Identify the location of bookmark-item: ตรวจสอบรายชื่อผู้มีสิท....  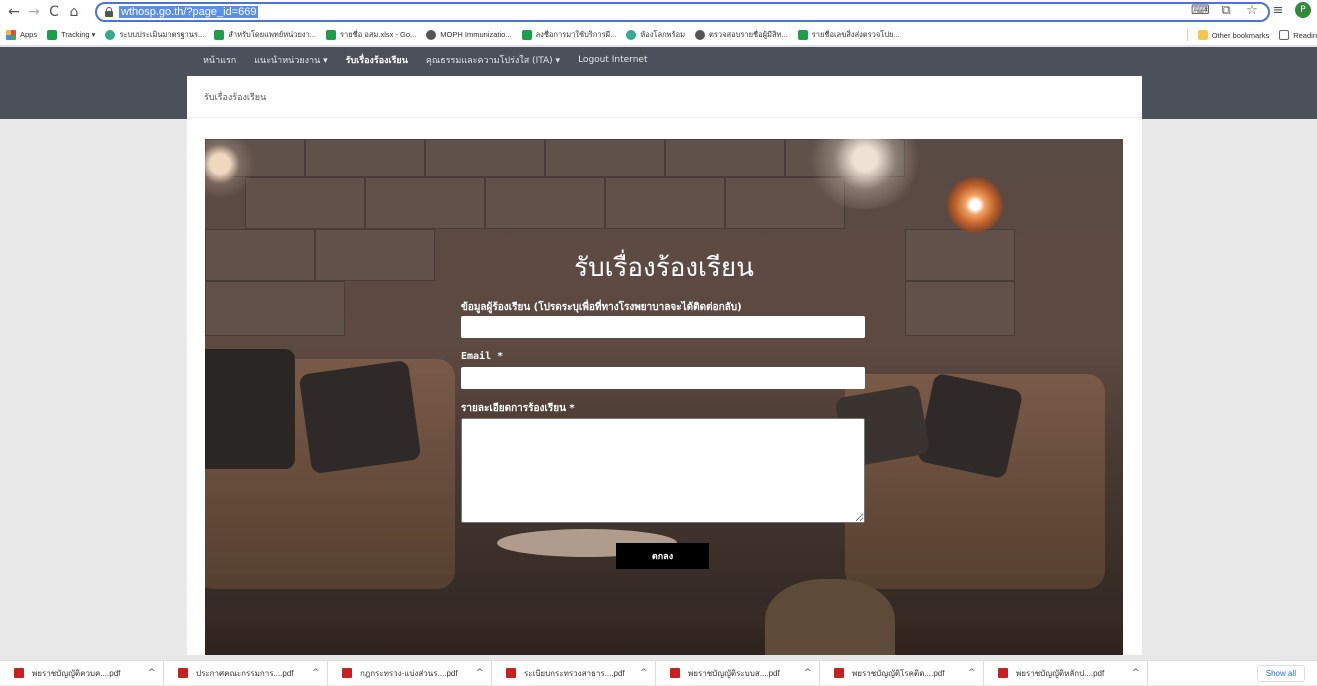
(741, 35).